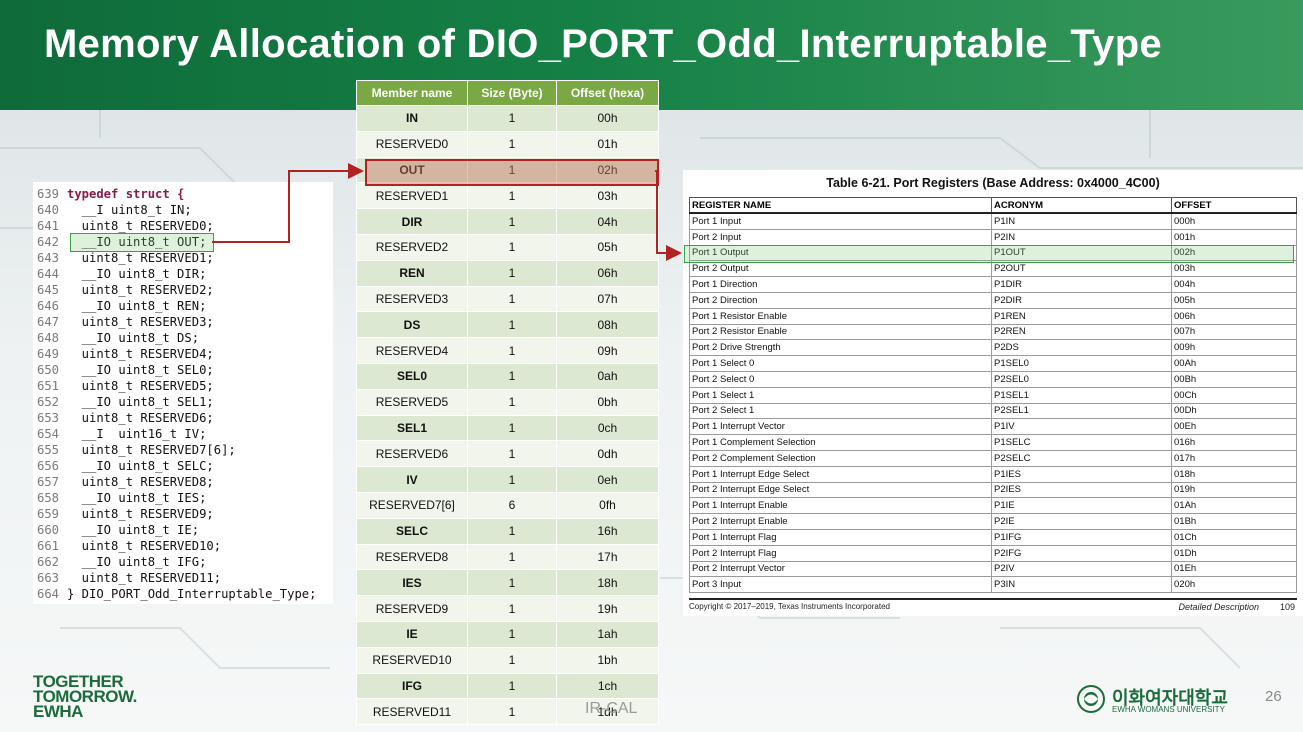 This screenshot has width=1303, height=732. Describe the element at coordinates (288, 203) in the screenshot. I see `arrow-code-to-member` at that location.